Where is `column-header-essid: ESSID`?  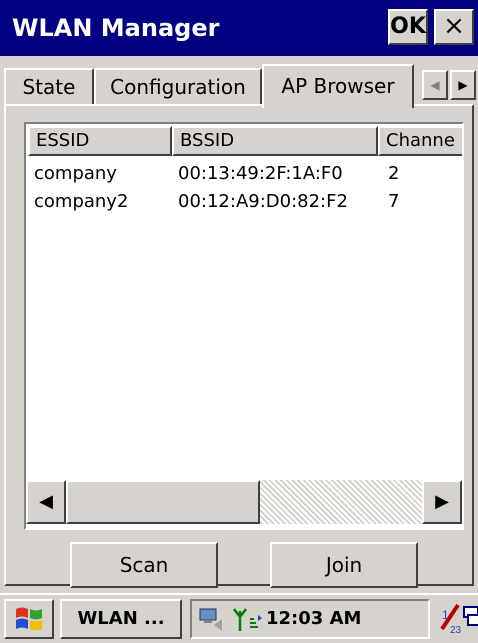 column-header-essid: ESSID is located at coordinates (100, 141).